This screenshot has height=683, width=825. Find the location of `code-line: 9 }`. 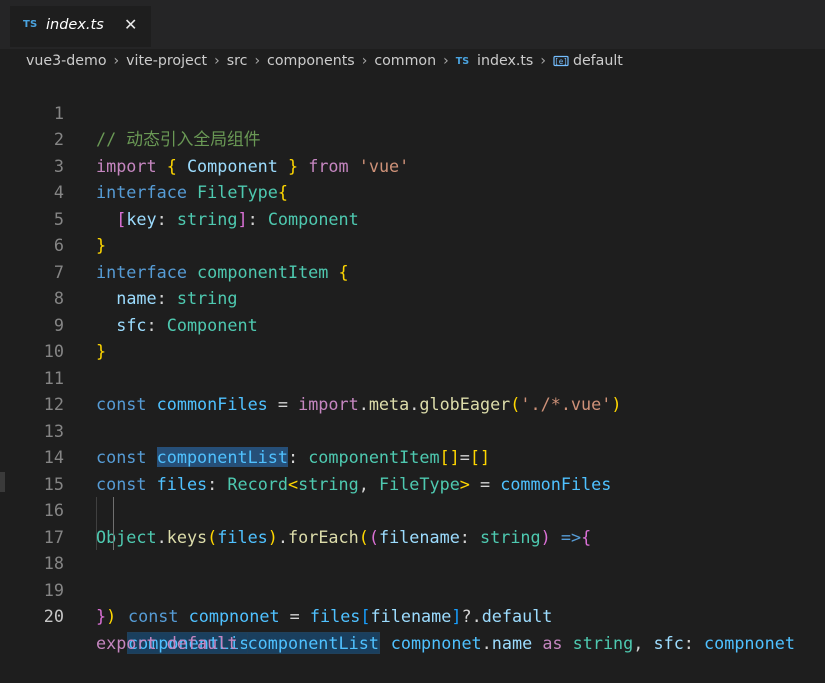

code-line: 9 } is located at coordinates (412, 323).